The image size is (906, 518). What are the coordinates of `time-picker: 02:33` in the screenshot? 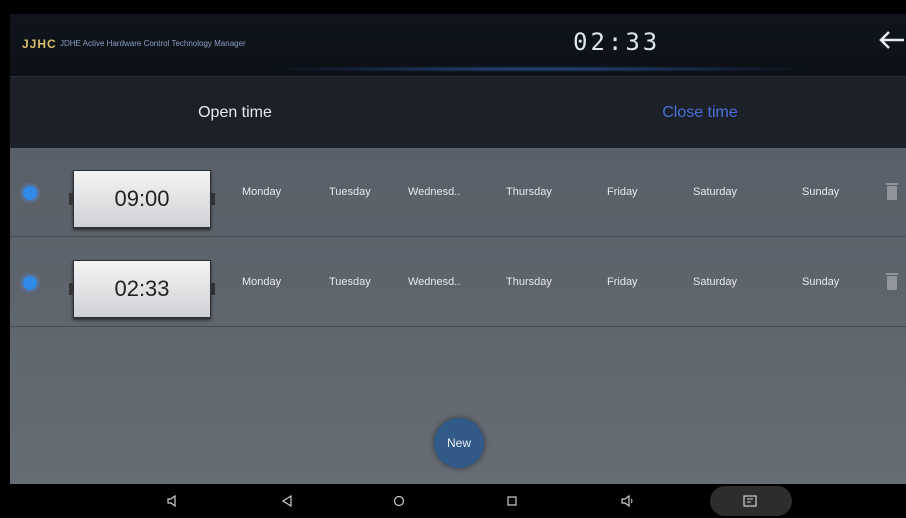 It's located at (142, 289).